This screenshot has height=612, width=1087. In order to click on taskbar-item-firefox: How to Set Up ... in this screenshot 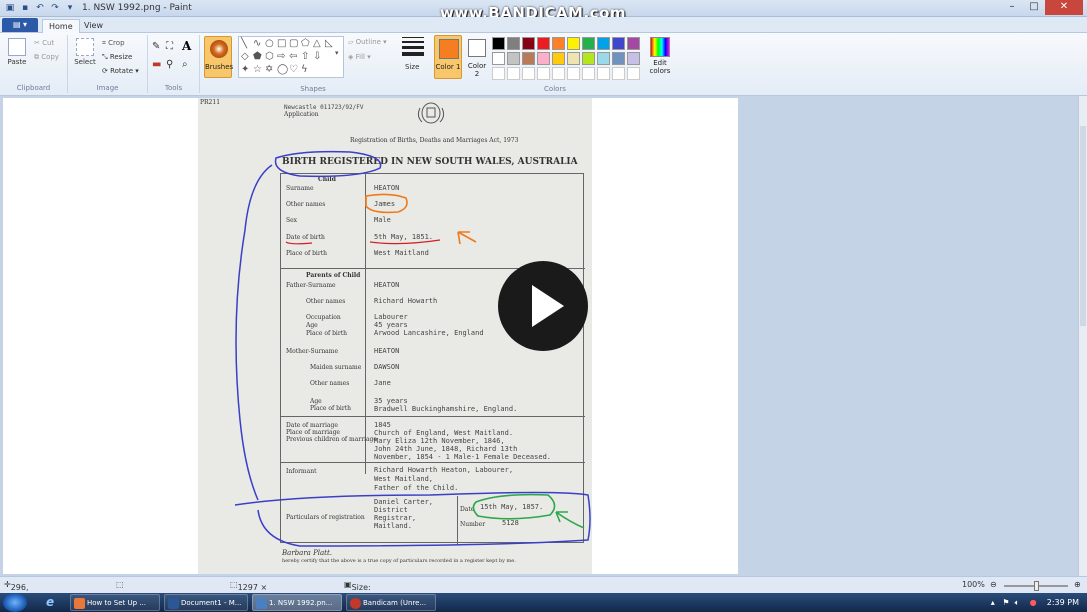, I will do `click(115, 602)`.